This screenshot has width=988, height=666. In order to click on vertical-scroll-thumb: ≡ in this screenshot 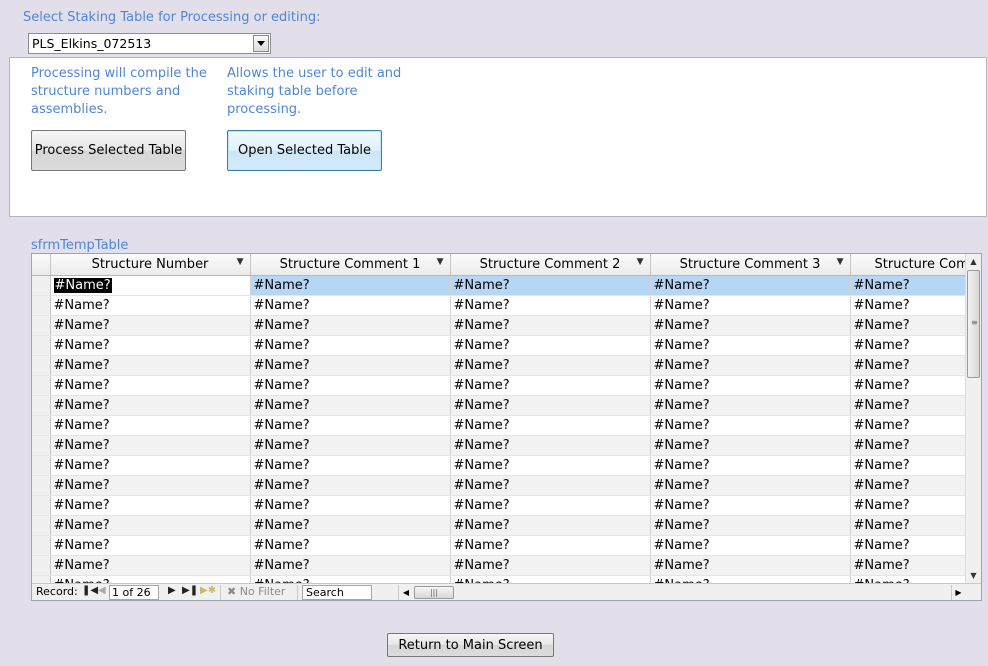, I will do `click(973, 324)`.